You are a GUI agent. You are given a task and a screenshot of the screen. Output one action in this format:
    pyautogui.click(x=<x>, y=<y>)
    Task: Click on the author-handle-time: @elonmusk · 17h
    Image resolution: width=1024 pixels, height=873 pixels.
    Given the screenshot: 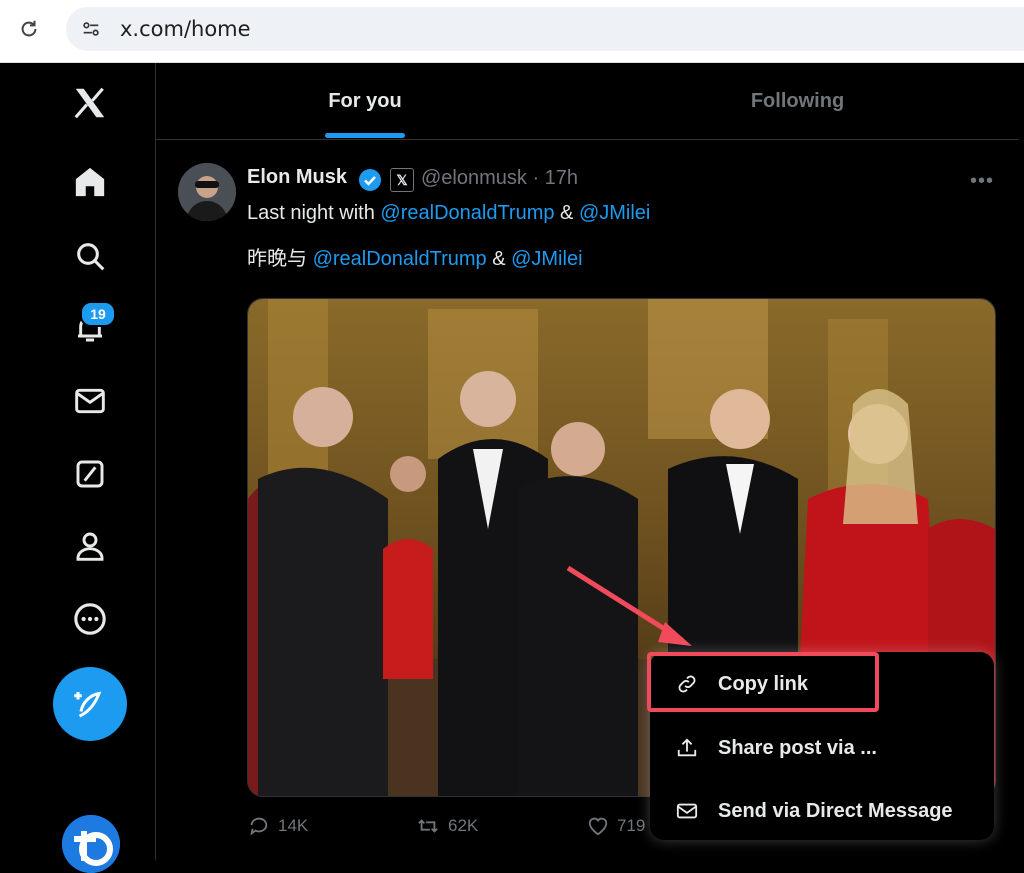 What is the action you would take?
    pyautogui.click(x=499, y=178)
    